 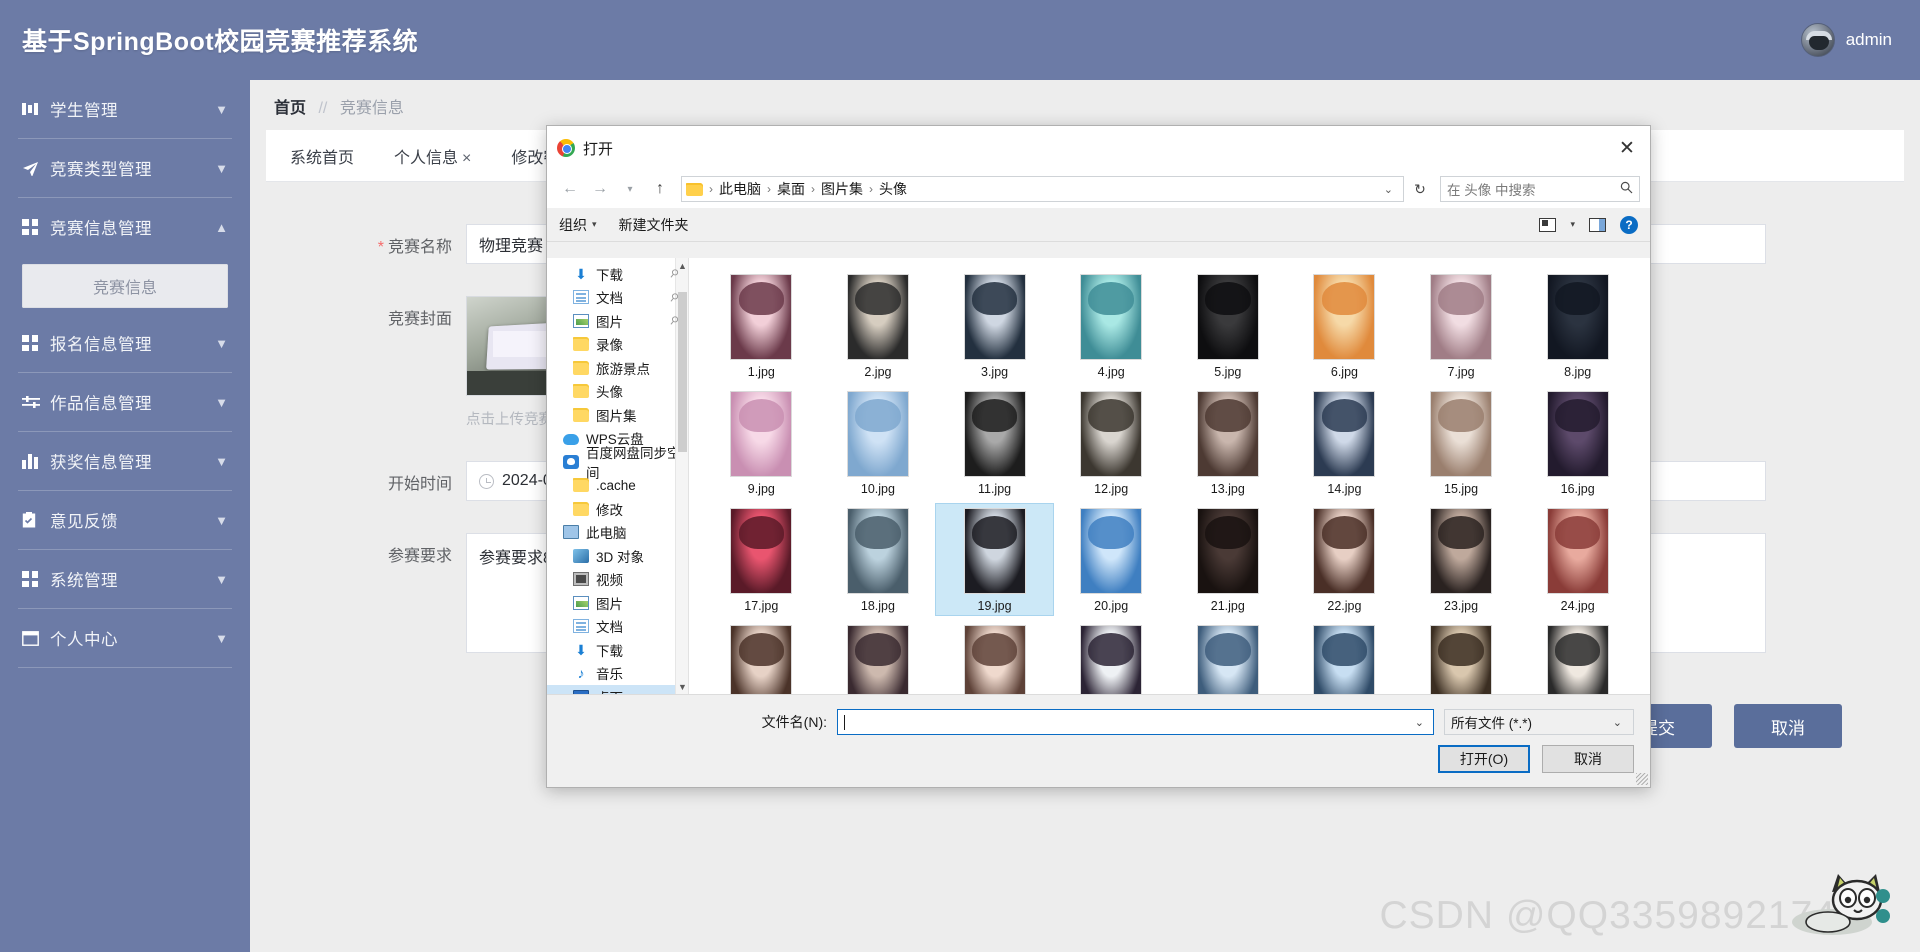 What do you see at coordinates (1111, 442) in the screenshot?
I see `file-item: 12.jpg` at bounding box center [1111, 442].